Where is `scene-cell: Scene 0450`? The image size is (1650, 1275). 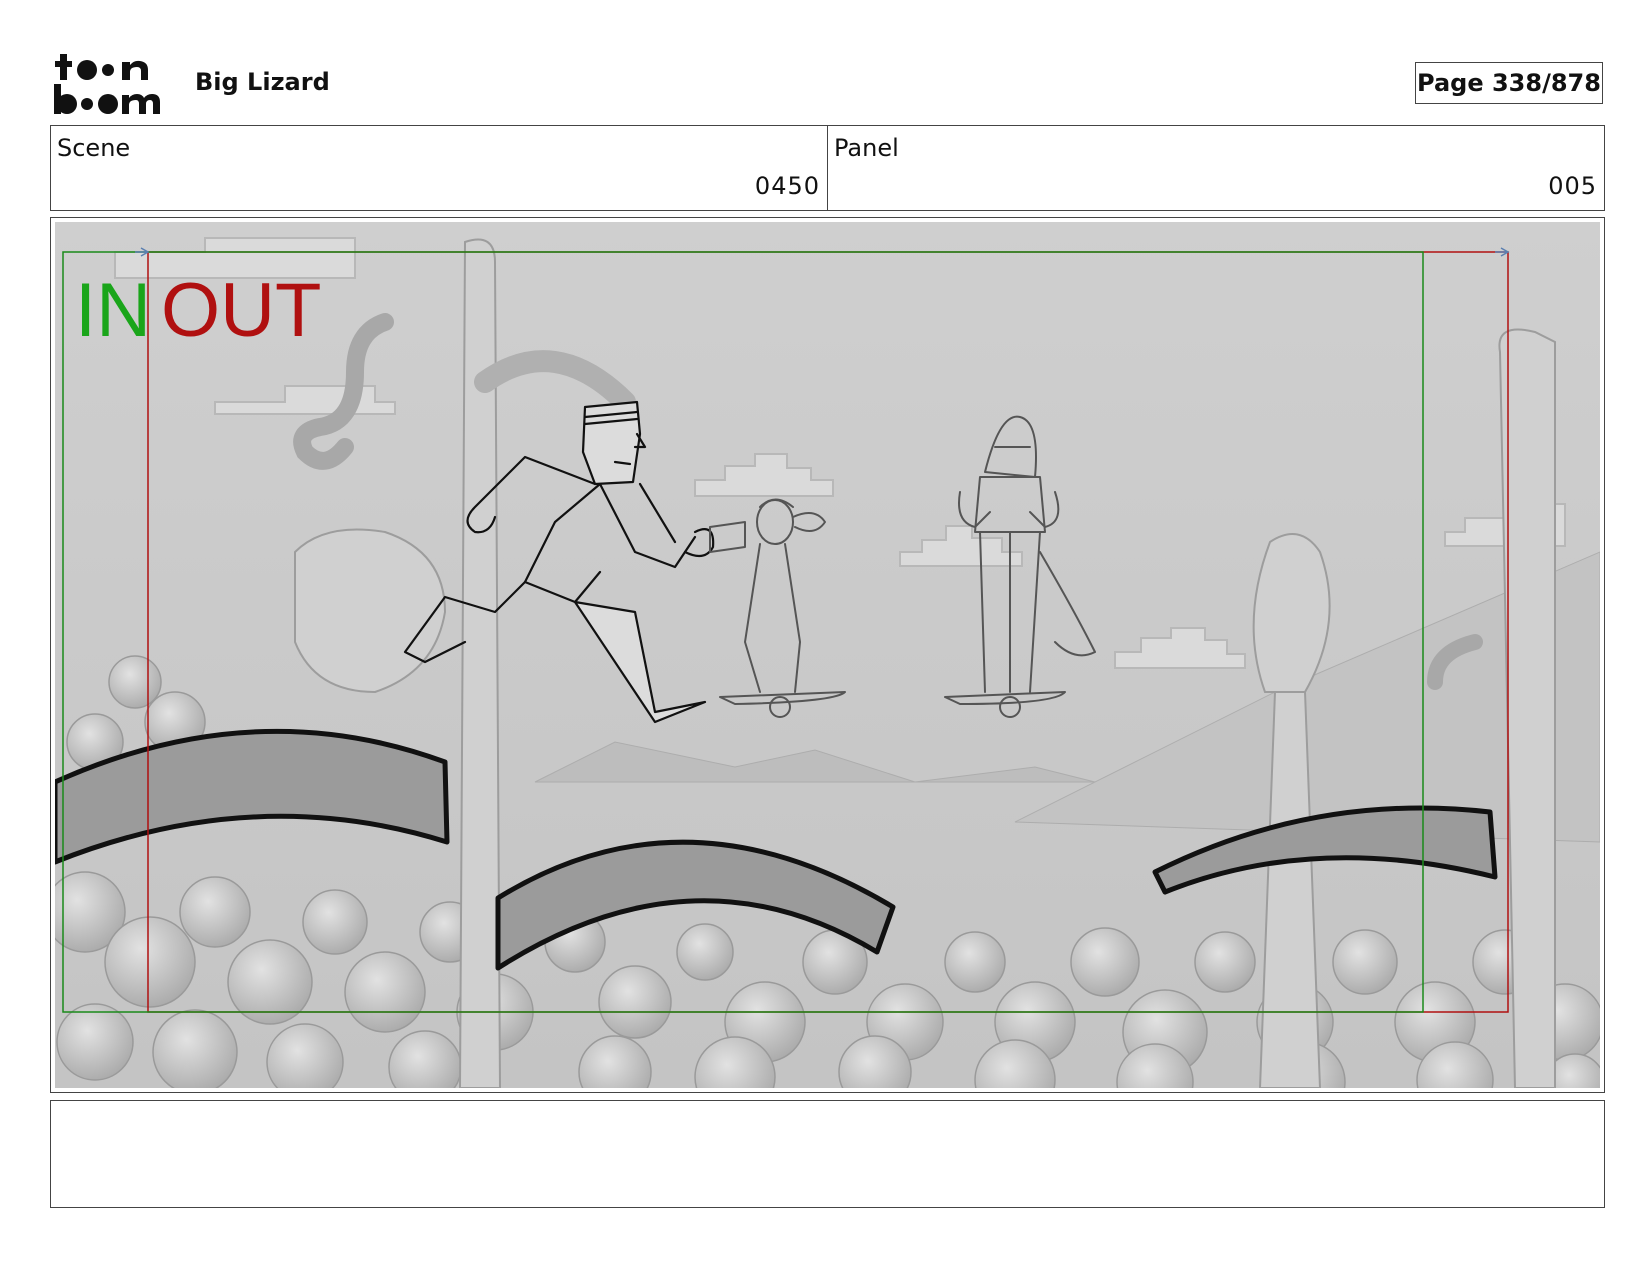 scene-cell: Scene 0450 is located at coordinates (439, 168).